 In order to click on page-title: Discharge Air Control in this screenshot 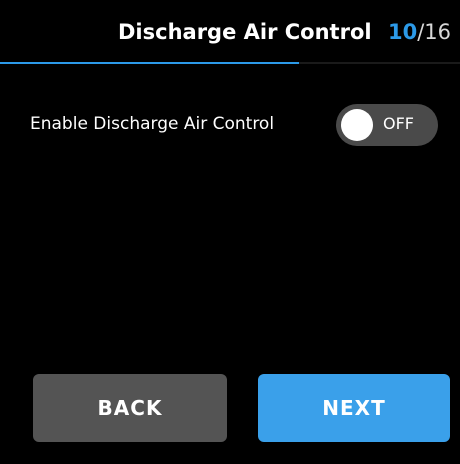, I will do `click(245, 32)`.